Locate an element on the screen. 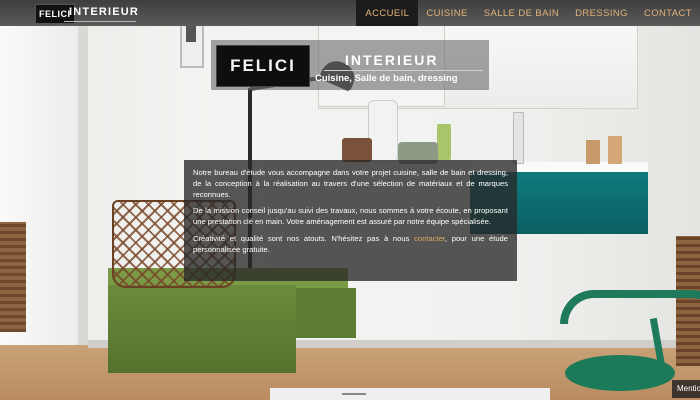 Image resolution: width=700 pixels, height=400 pixels. nav-item-salle-de-bain: SALLE DE BAIN is located at coordinates (521, 13).